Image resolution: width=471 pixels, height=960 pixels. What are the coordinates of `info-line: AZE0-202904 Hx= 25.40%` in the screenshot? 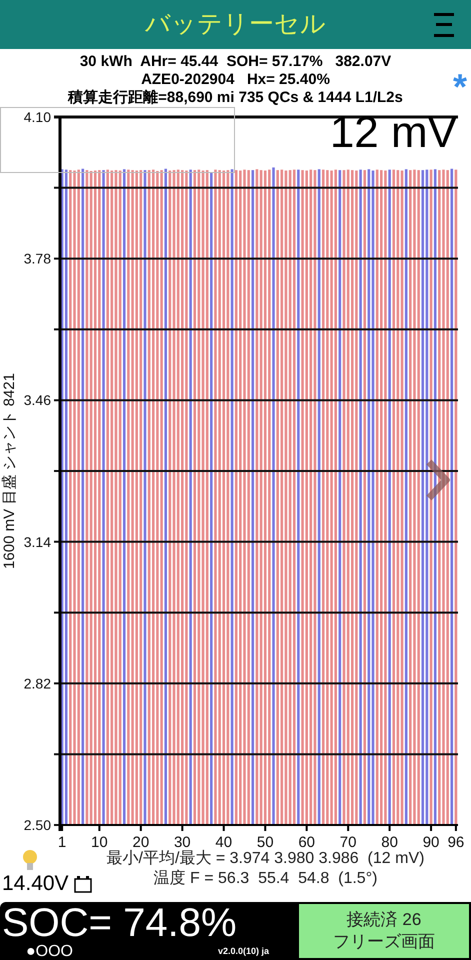 It's located at (235, 80).